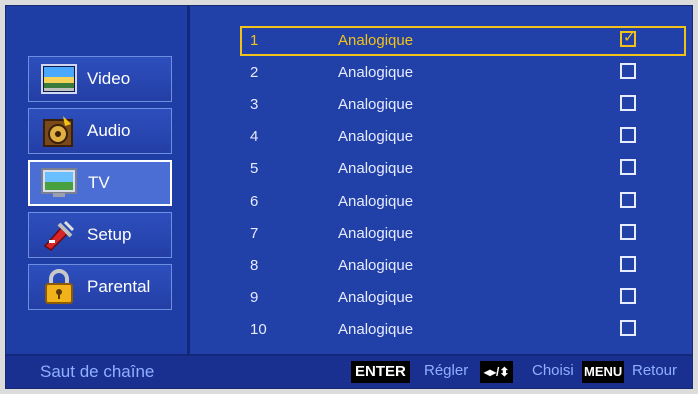  What do you see at coordinates (463, 137) in the screenshot?
I see `channel-row: 4 Analogique` at bounding box center [463, 137].